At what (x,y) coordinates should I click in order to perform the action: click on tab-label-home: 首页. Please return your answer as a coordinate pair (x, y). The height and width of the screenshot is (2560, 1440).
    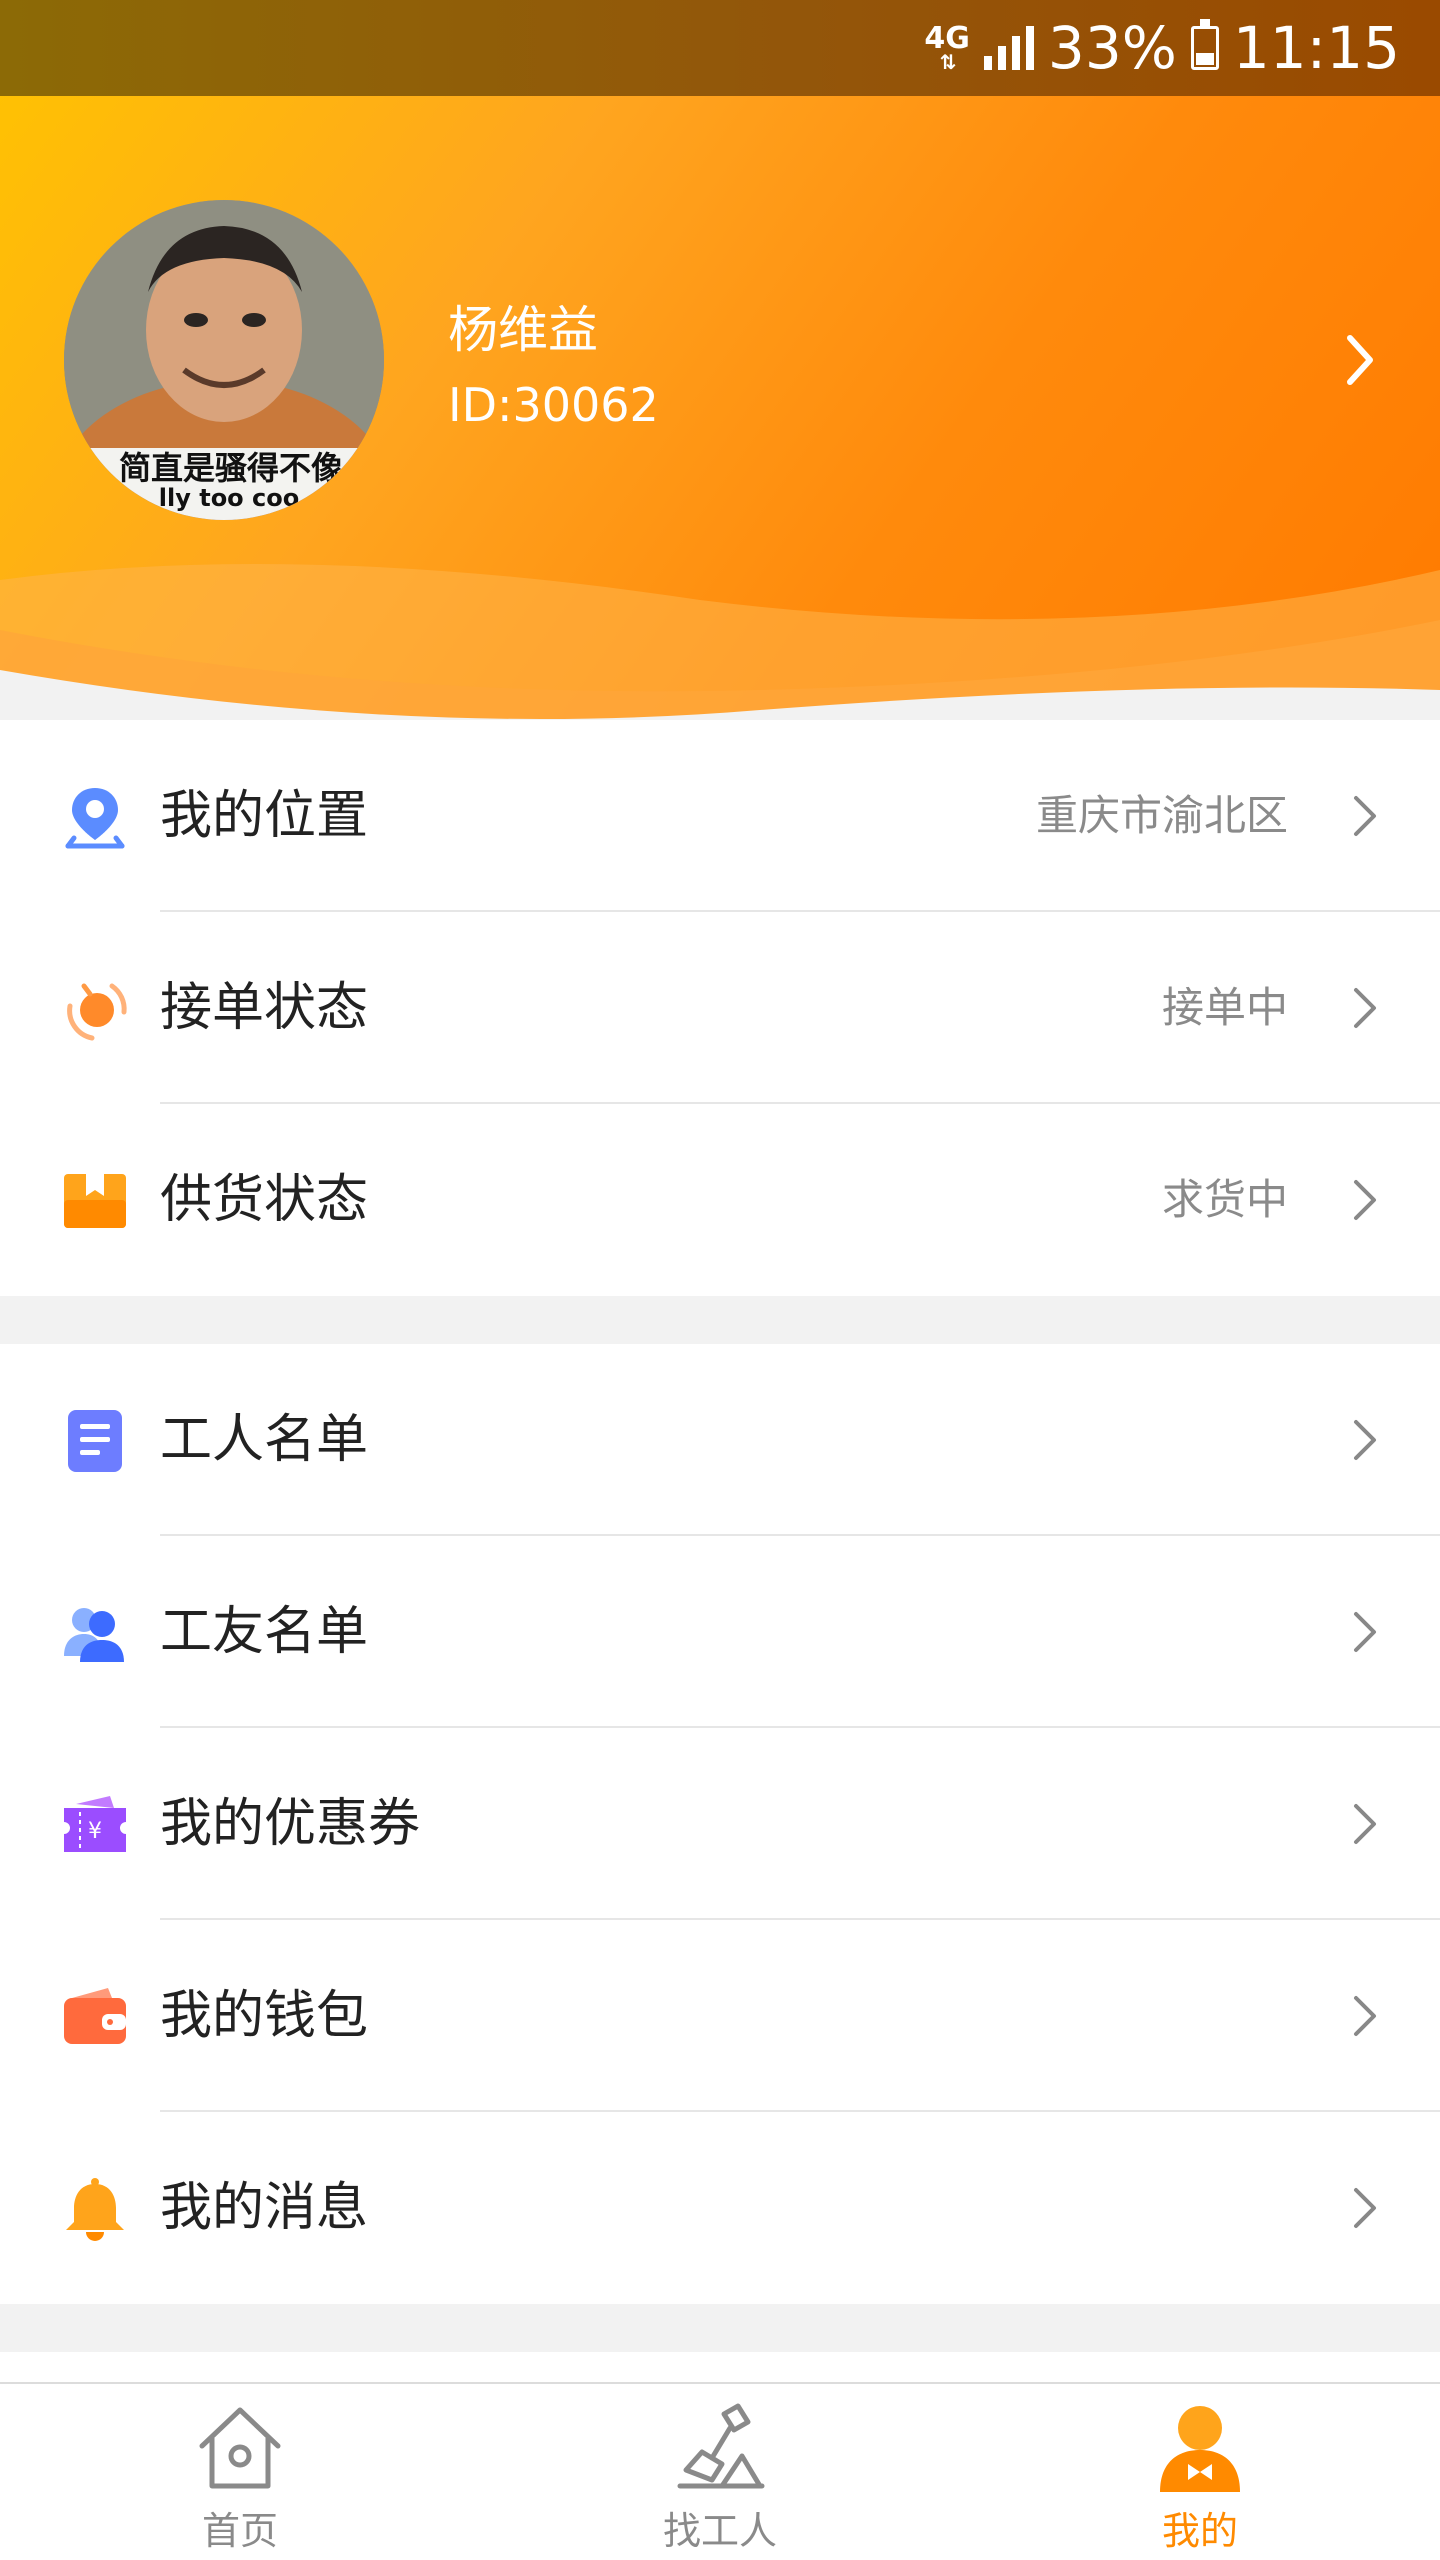
    Looking at the image, I should click on (239, 2531).